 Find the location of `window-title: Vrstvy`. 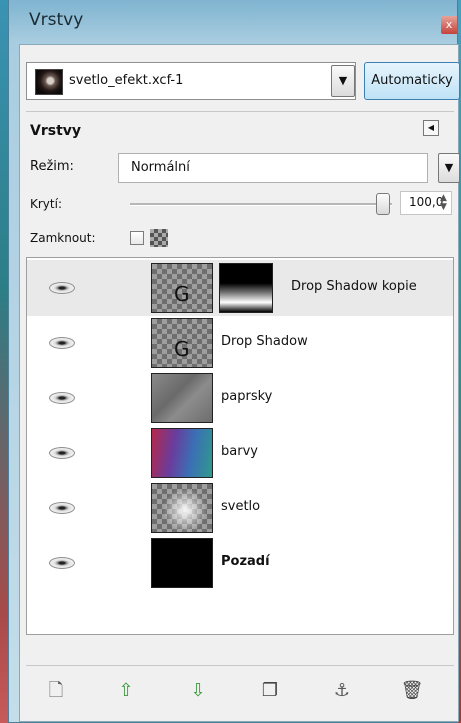

window-title: Vrstvy is located at coordinates (56, 20).